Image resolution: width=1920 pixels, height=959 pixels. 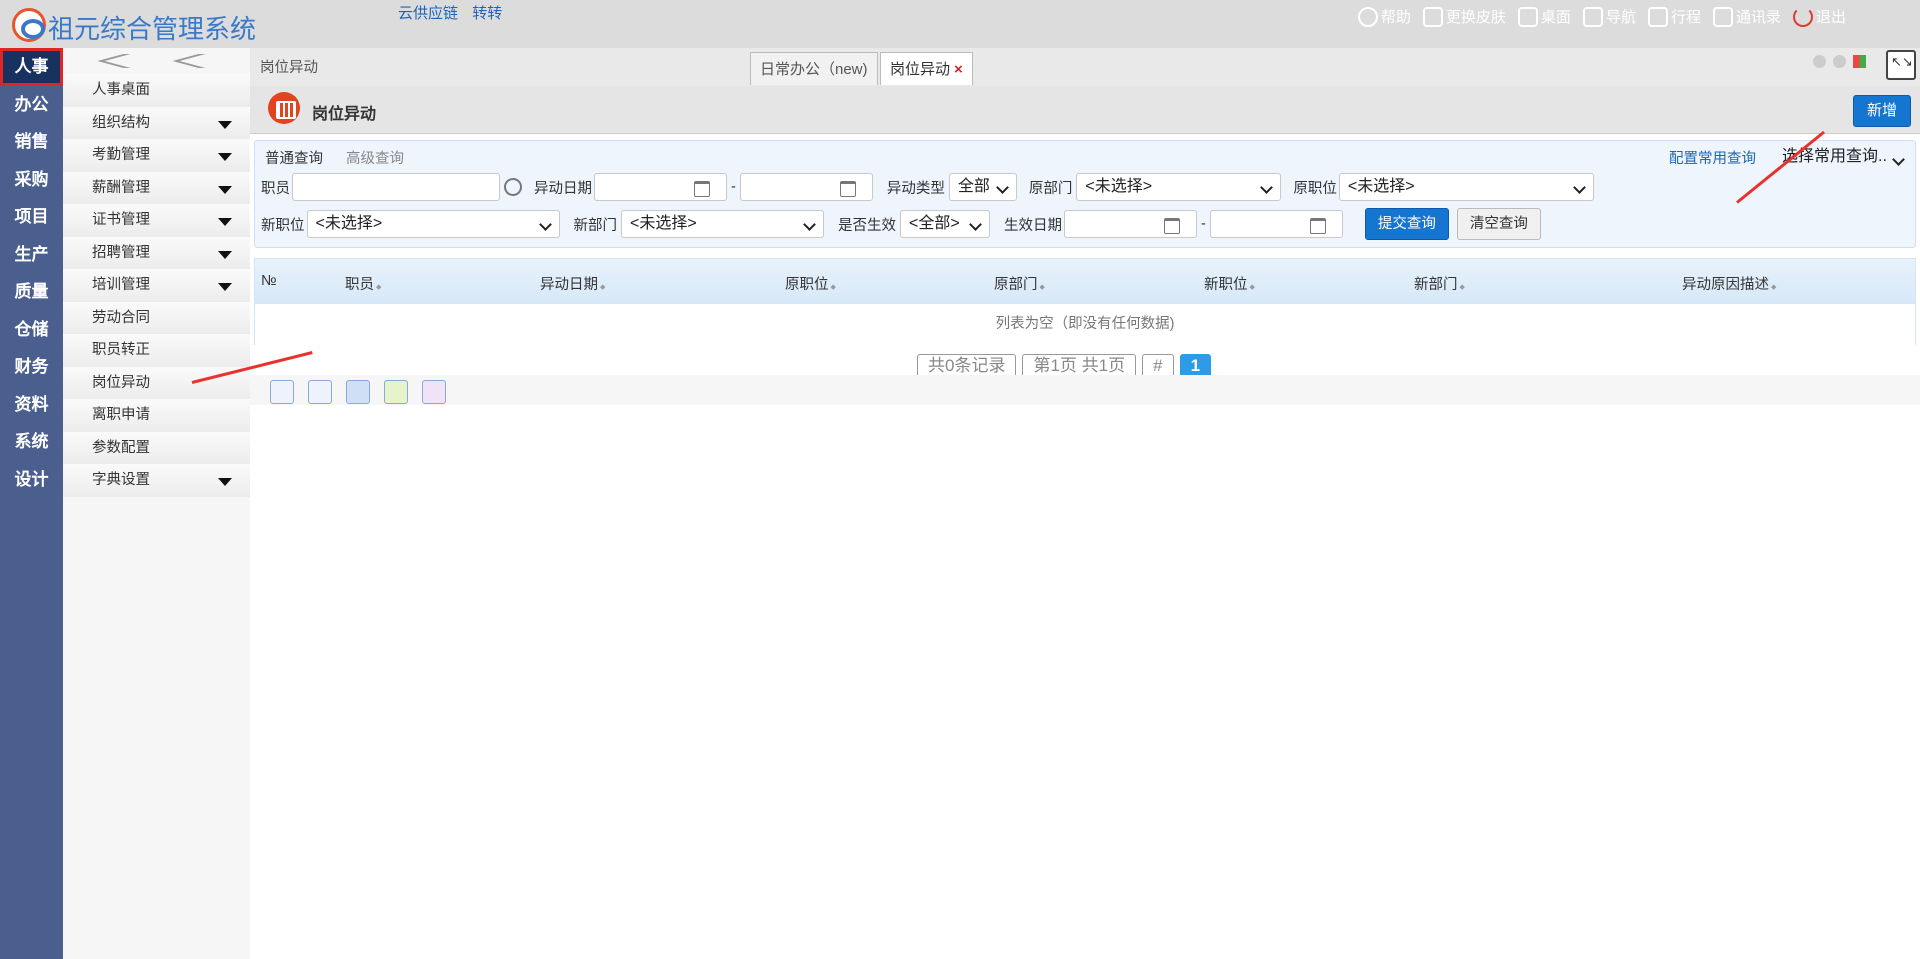 I want to click on col-old-dept: 原部门 ◆, so click(x=1019, y=283).